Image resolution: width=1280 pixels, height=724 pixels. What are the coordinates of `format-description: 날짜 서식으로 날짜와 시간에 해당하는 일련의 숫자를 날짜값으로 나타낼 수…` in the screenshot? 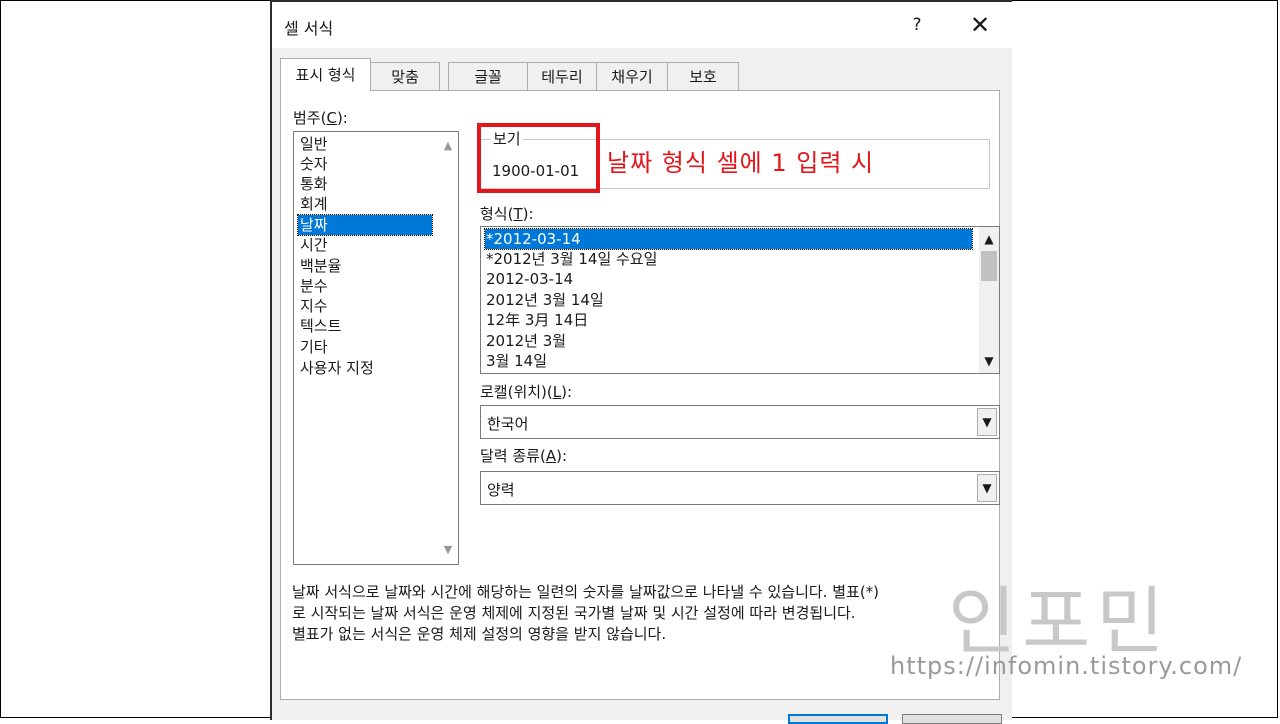 It's located at (642, 613).